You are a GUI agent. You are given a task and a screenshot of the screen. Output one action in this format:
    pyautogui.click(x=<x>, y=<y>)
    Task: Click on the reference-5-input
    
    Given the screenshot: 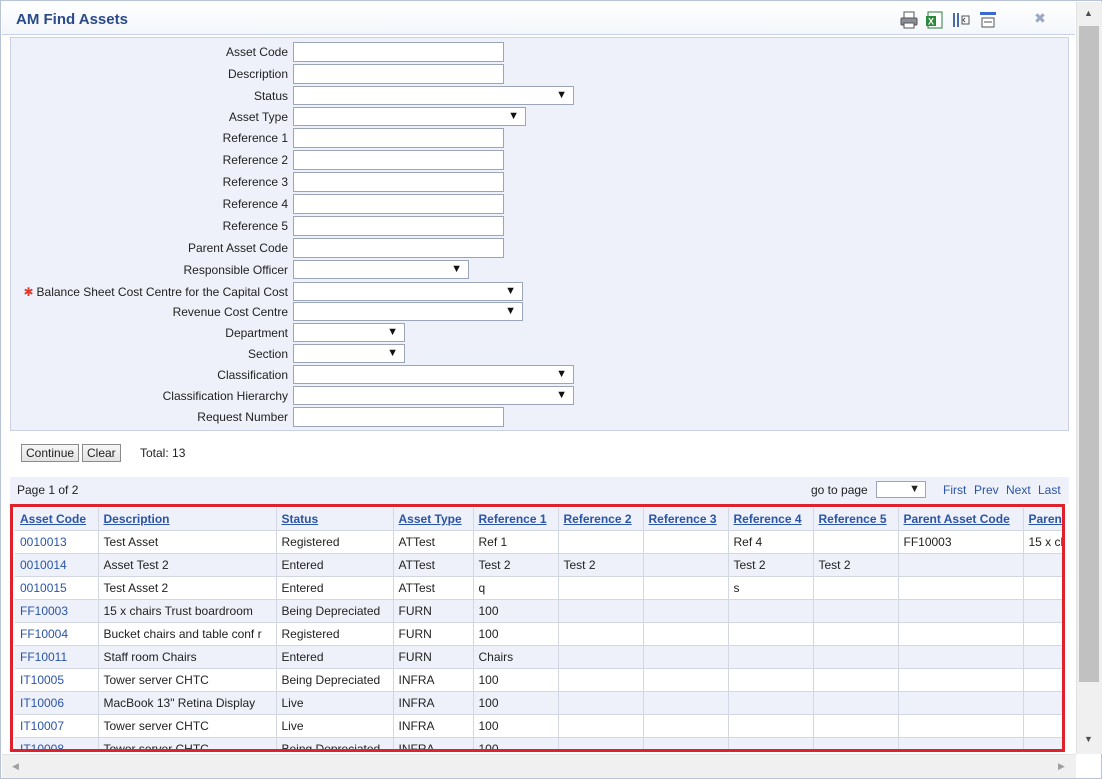 What is the action you would take?
    pyautogui.click(x=398, y=226)
    